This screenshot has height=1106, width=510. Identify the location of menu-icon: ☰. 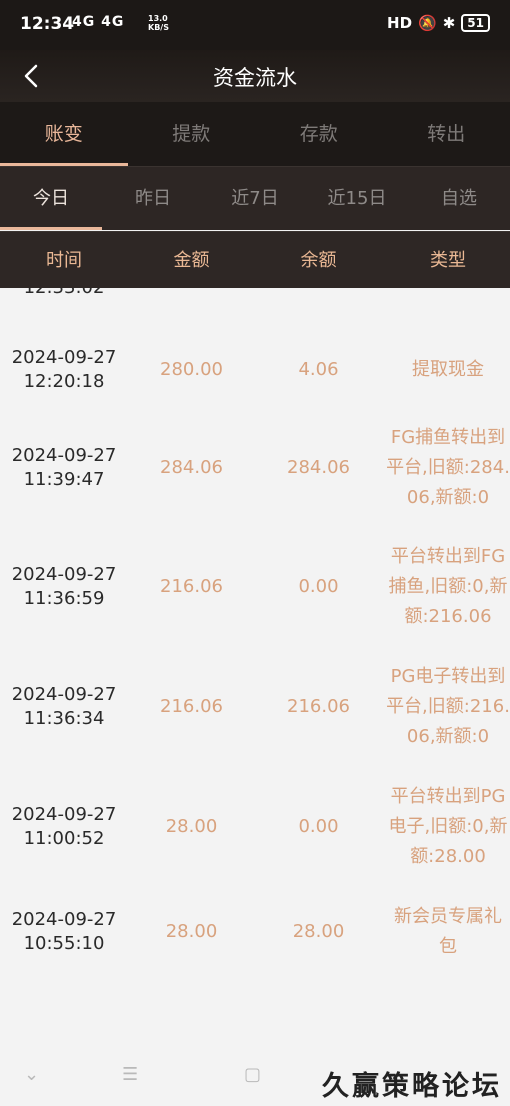
(130, 1074).